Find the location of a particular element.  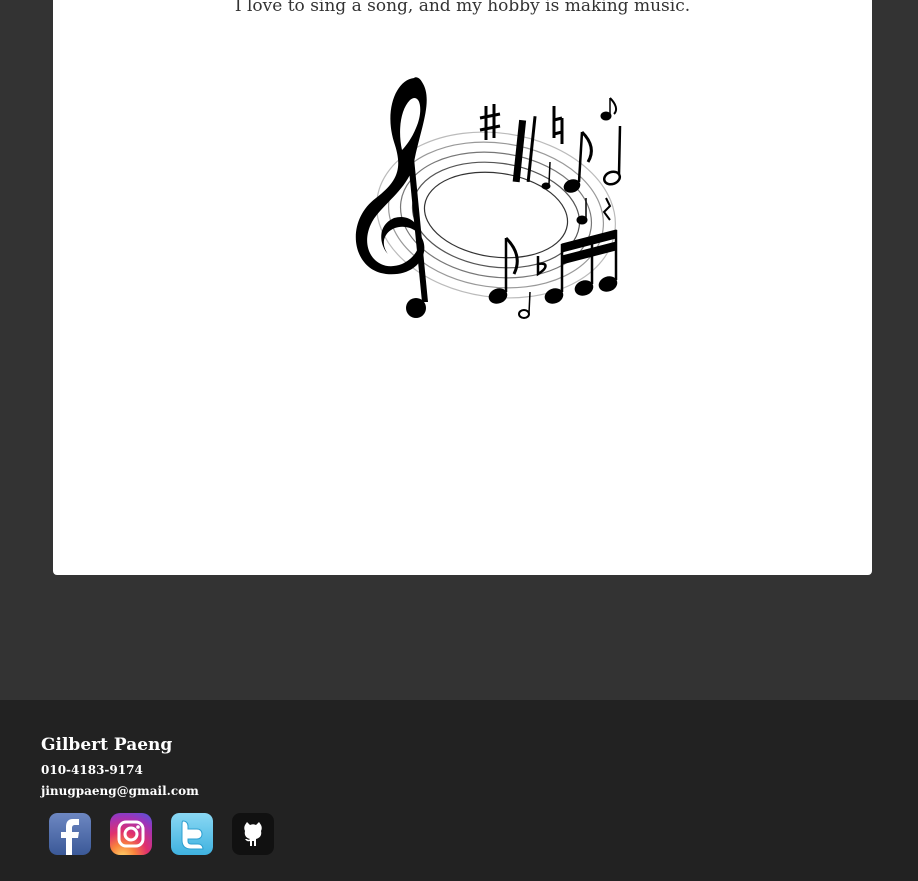

instagram-icon is located at coordinates (131, 834).